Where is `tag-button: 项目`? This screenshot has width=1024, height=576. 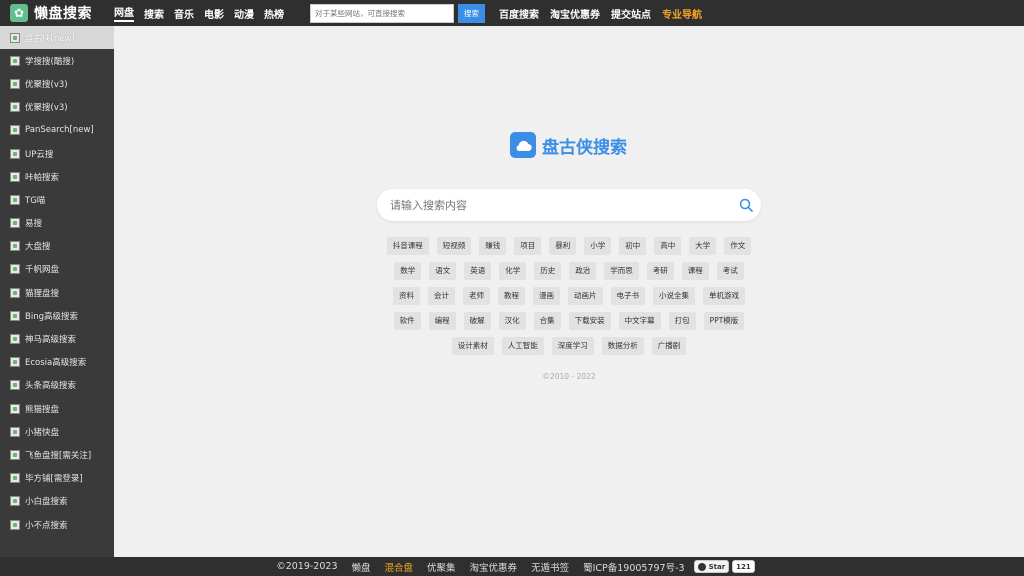 tag-button: 项目 is located at coordinates (528, 246).